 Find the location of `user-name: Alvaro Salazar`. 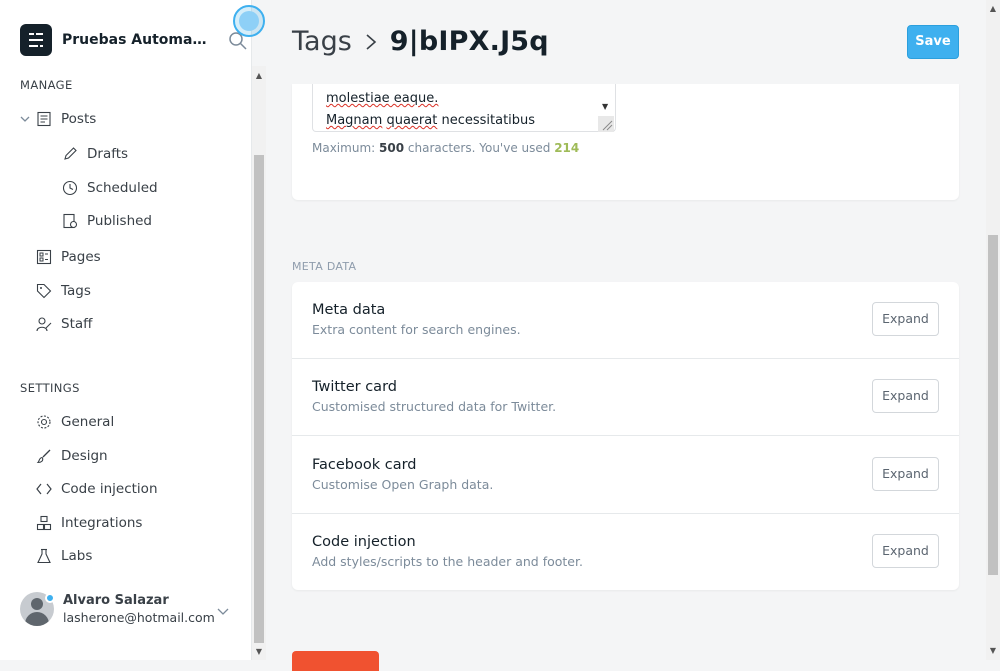

user-name: Alvaro Salazar is located at coordinates (116, 600).